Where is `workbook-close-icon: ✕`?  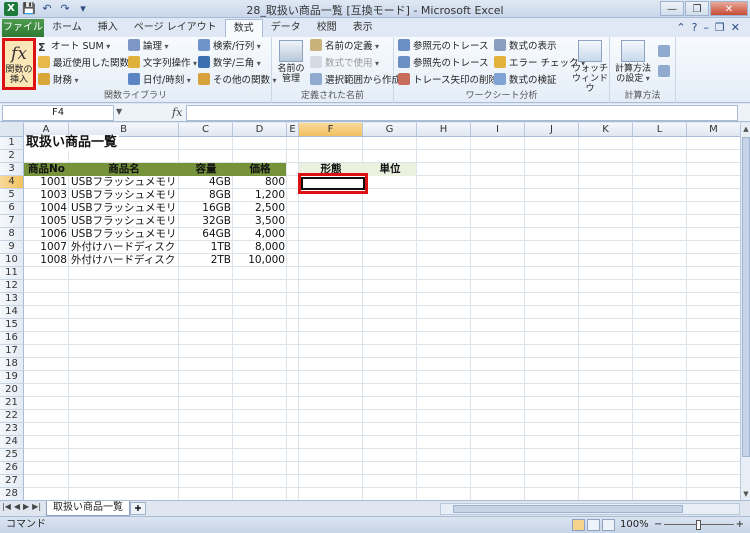
workbook-close-icon: ✕ is located at coordinates (735, 27).